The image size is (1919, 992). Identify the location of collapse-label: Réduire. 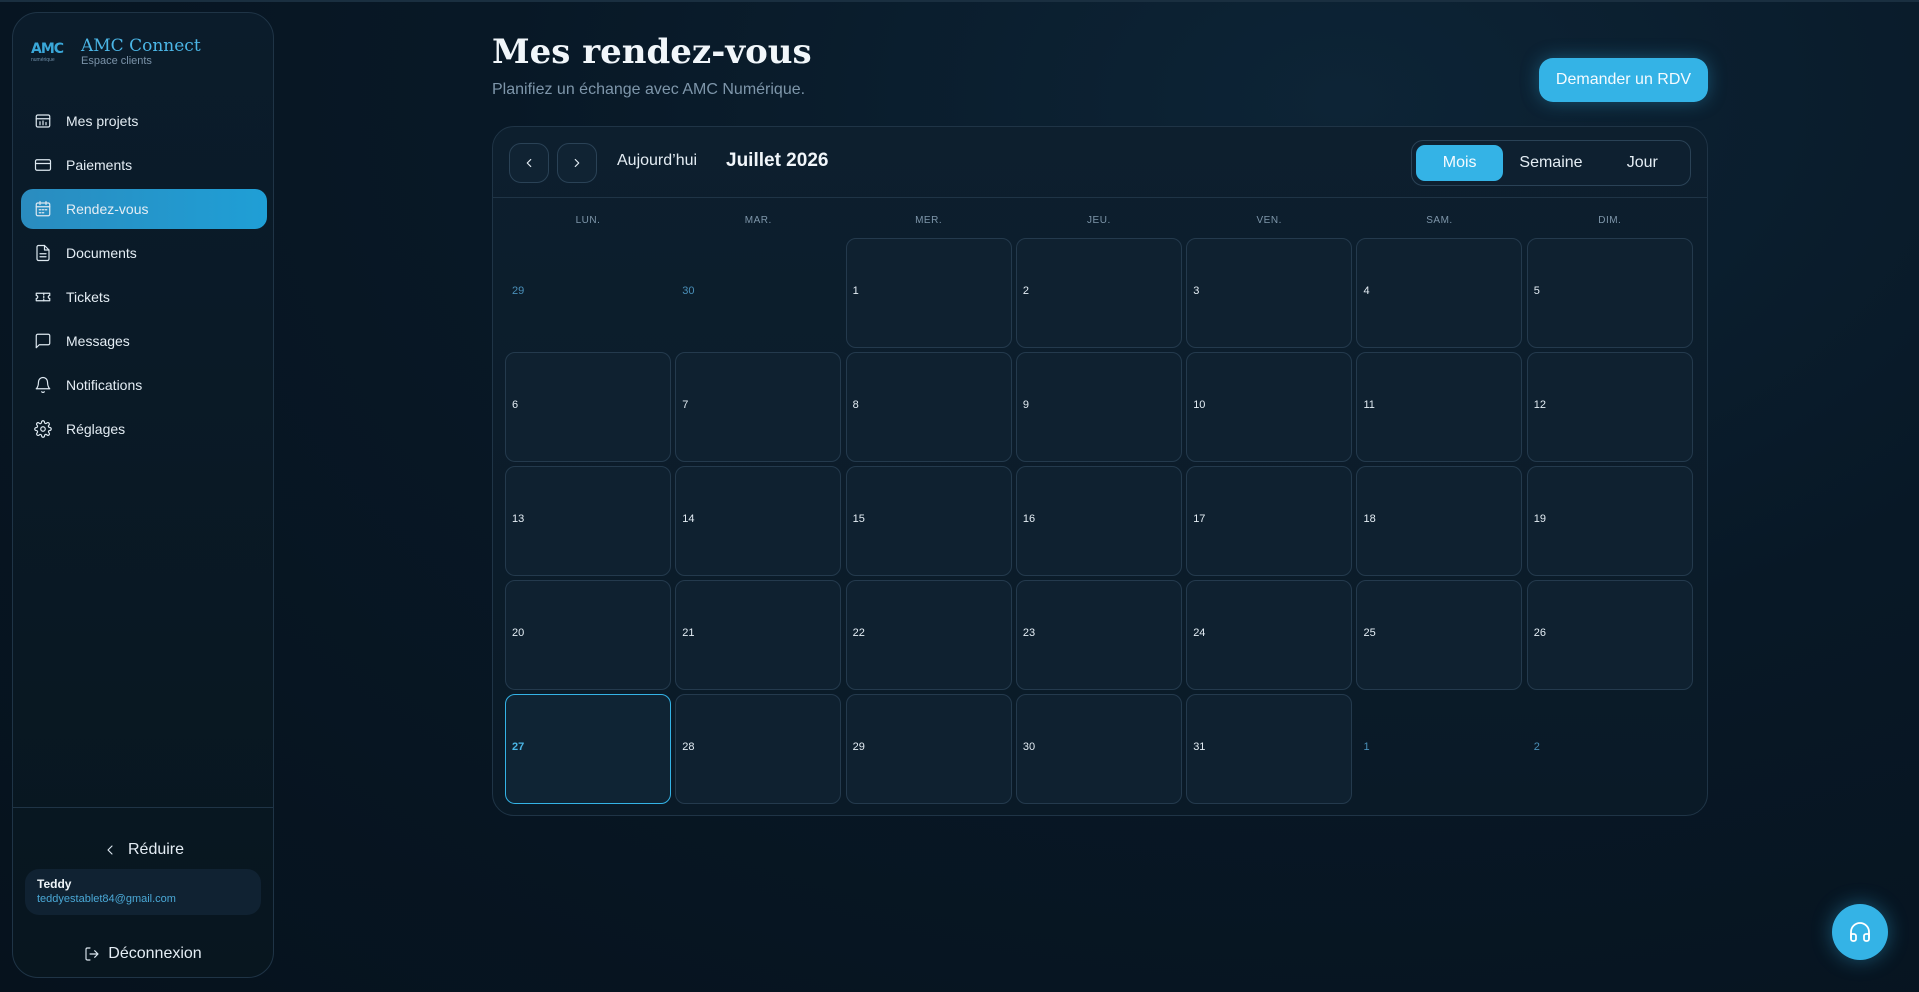
(156, 849).